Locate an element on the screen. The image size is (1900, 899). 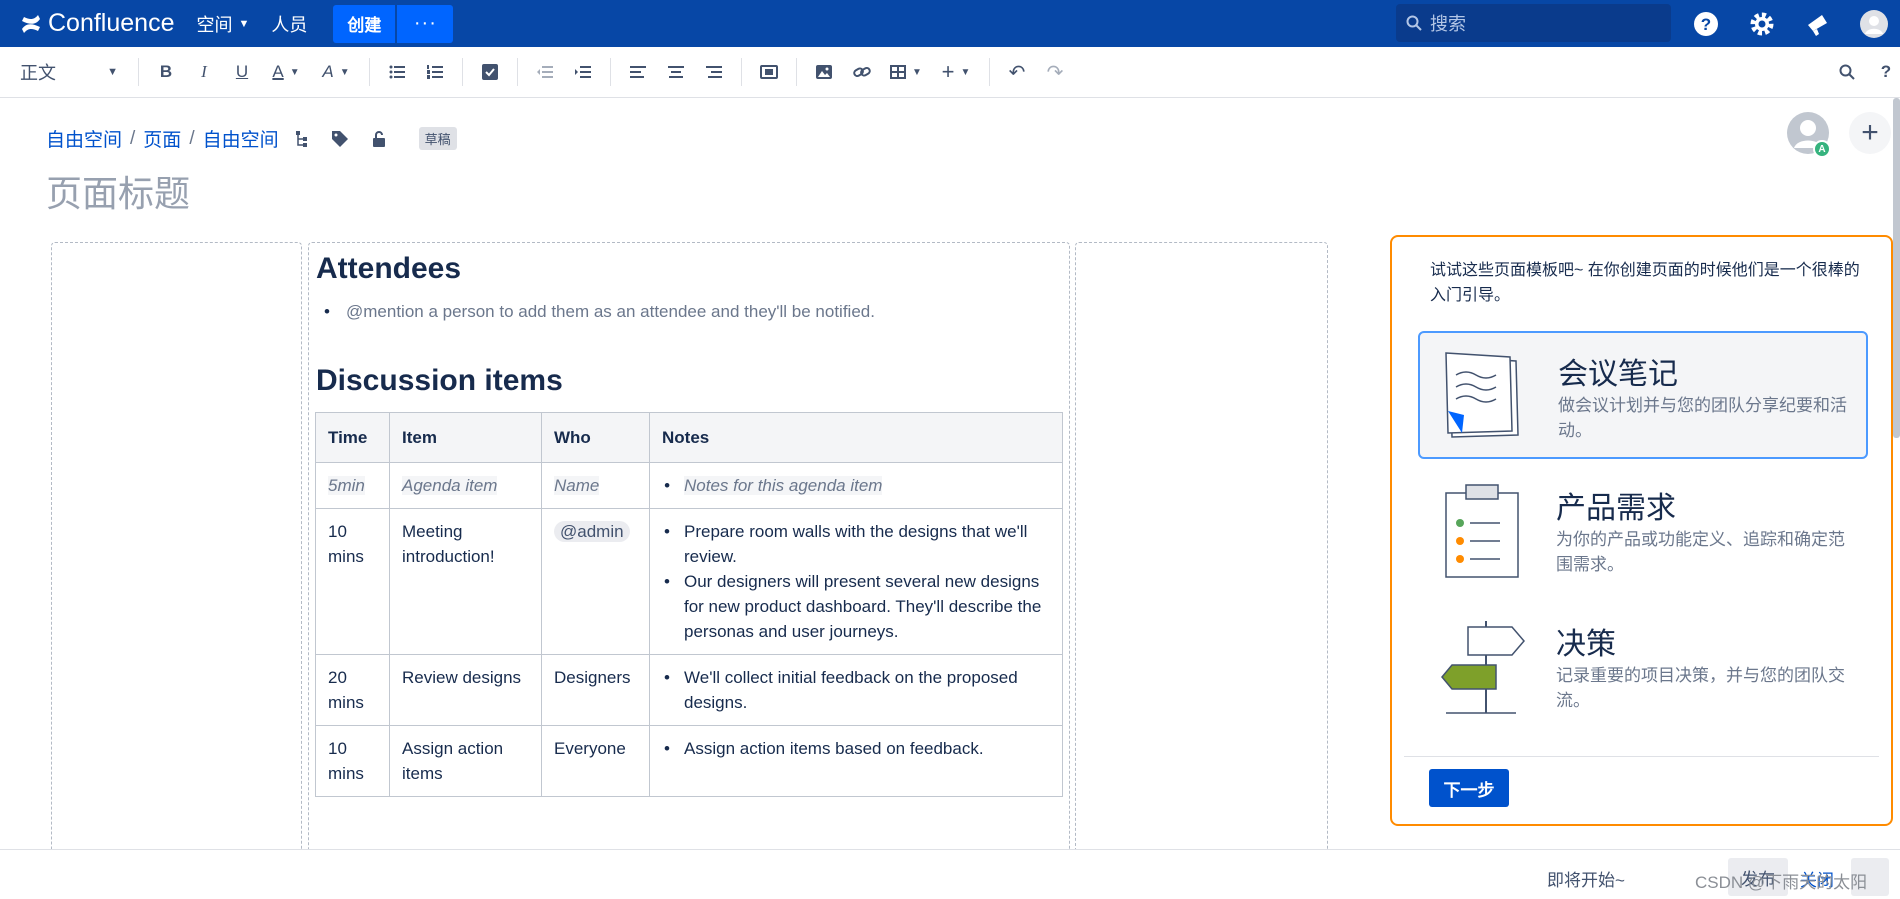
confluence-logo: Confluence is located at coordinates (97, 23).